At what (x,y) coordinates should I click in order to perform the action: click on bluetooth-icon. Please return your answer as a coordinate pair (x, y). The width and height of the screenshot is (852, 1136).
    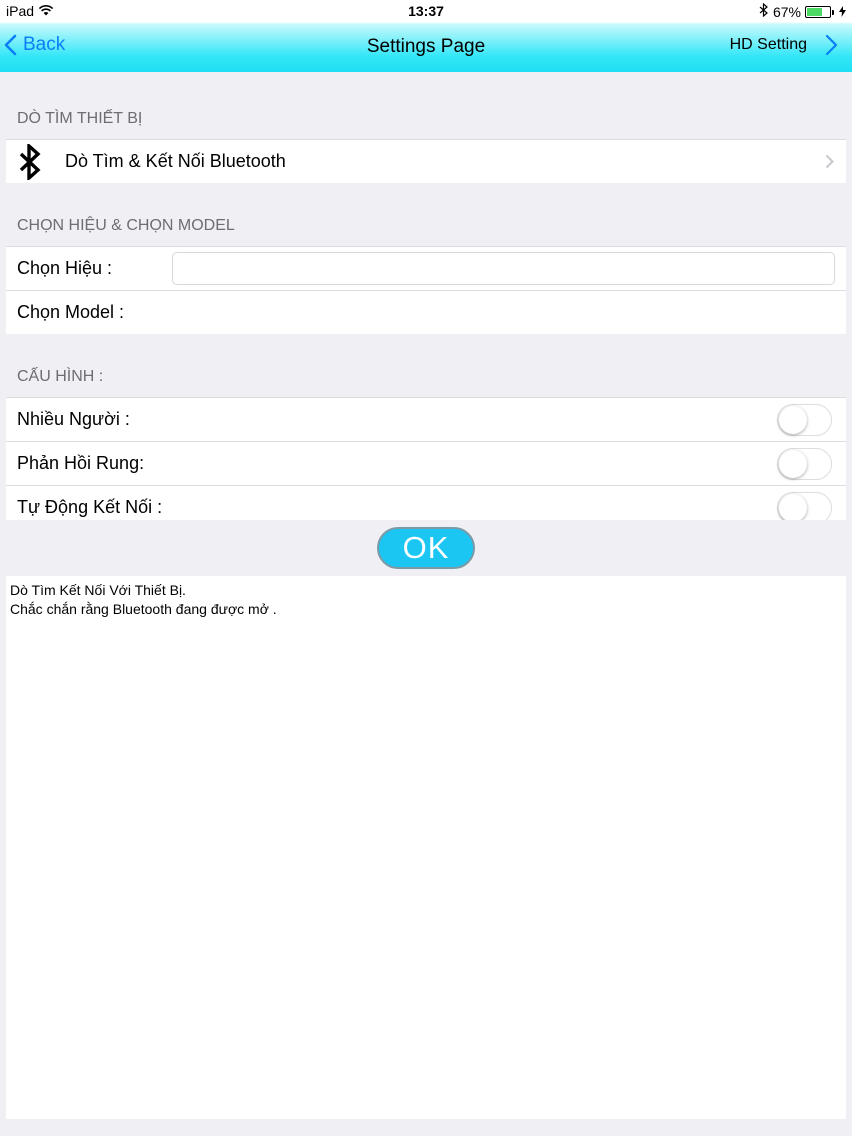
    Looking at the image, I should click on (30, 161).